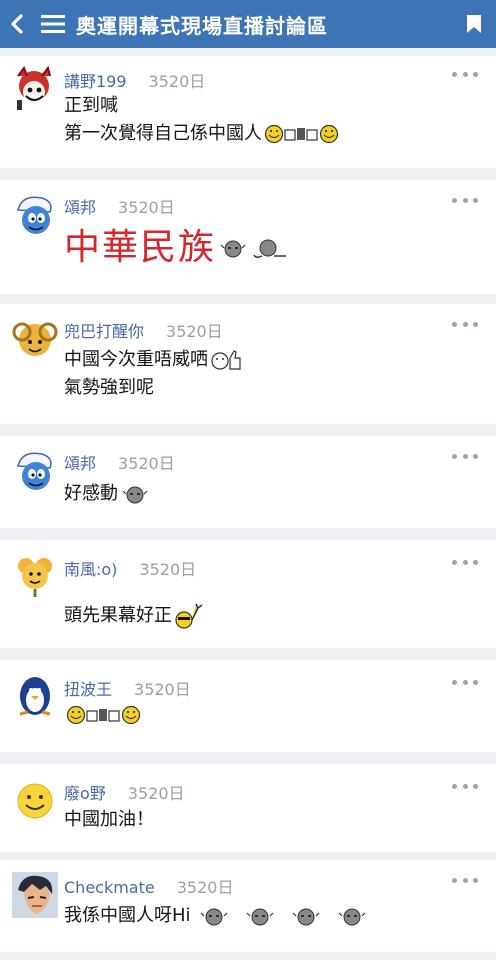 The height and width of the screenshot is (960, 496). Describe the element at coordinates (248, 594) in the screenshot. I see `post-item: 南風:o) 3520日 頭先果幕好正` at that location.